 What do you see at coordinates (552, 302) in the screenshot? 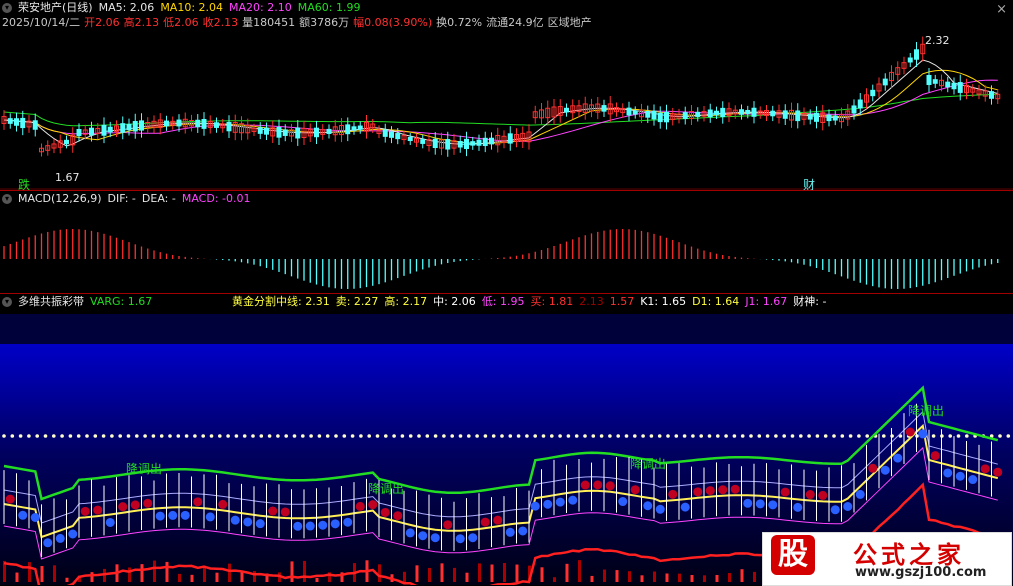
I see `band-field: 买: 1.81` at bounding box center [552, 302].